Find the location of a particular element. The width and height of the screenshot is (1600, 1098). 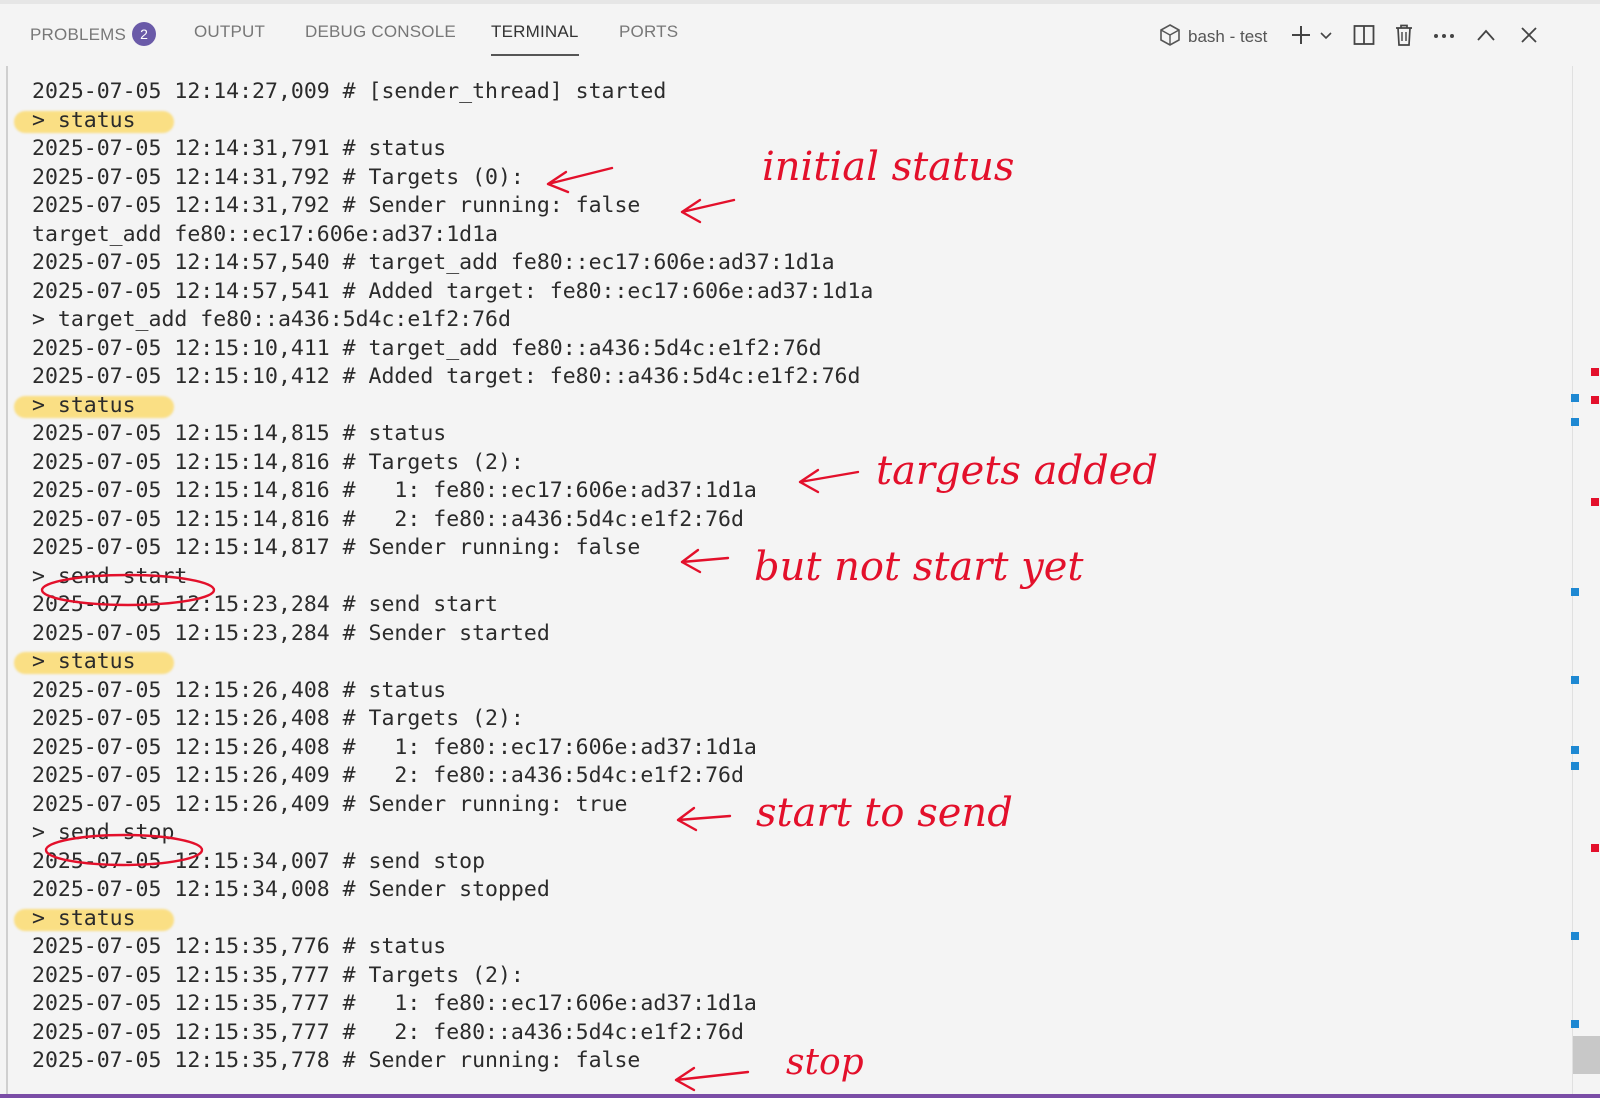

tab-debug-console-label: DEBUG CONSOLE is located at coordinates (380, 31).